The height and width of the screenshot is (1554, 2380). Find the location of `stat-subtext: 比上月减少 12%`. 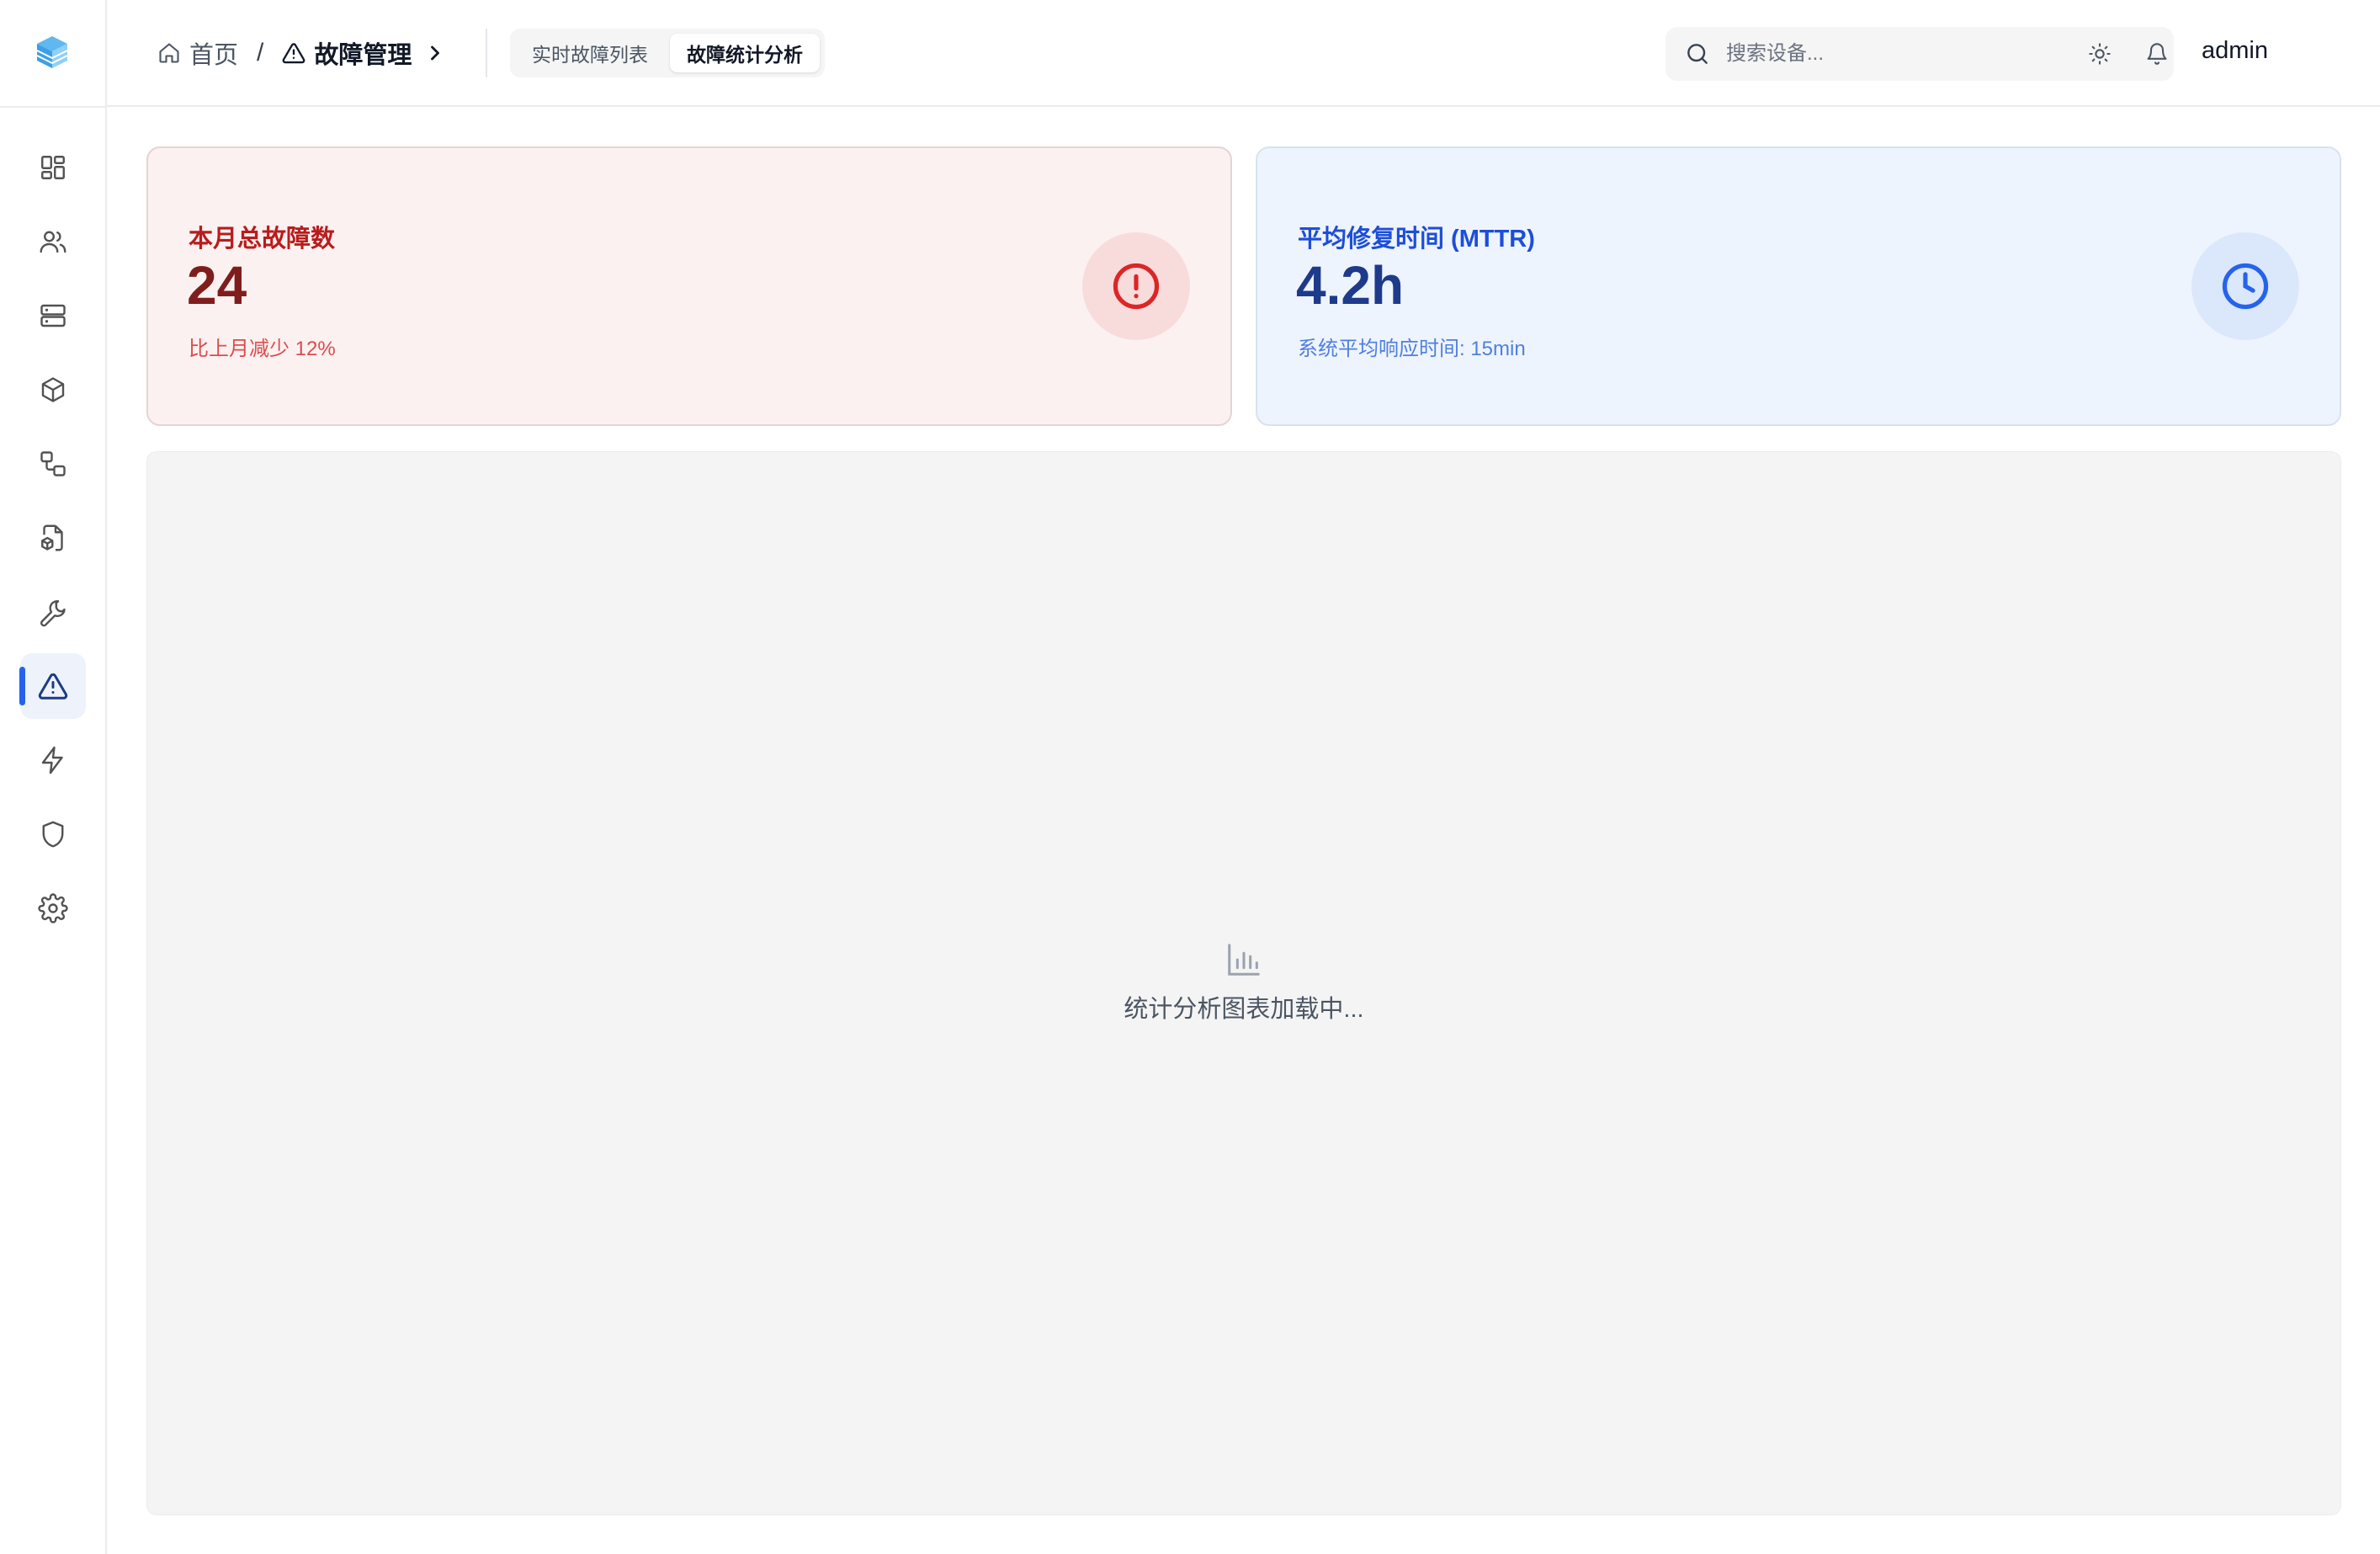

stat-subtext: 比上月减少 12% is located at coordinates (262, 349).